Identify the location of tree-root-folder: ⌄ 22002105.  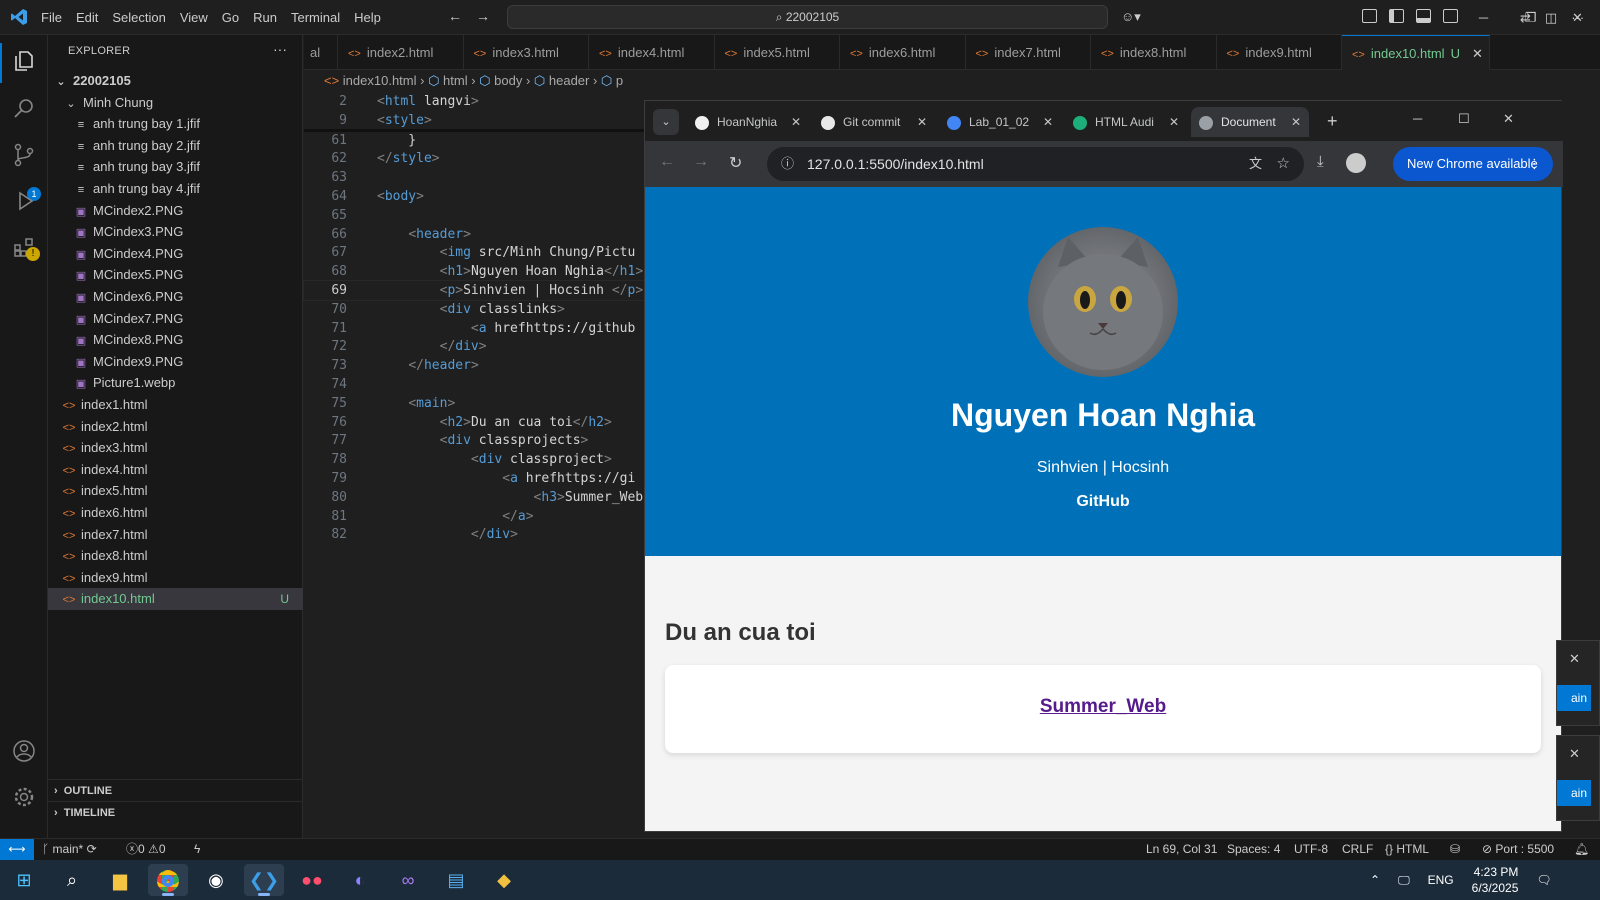
(175, 81).